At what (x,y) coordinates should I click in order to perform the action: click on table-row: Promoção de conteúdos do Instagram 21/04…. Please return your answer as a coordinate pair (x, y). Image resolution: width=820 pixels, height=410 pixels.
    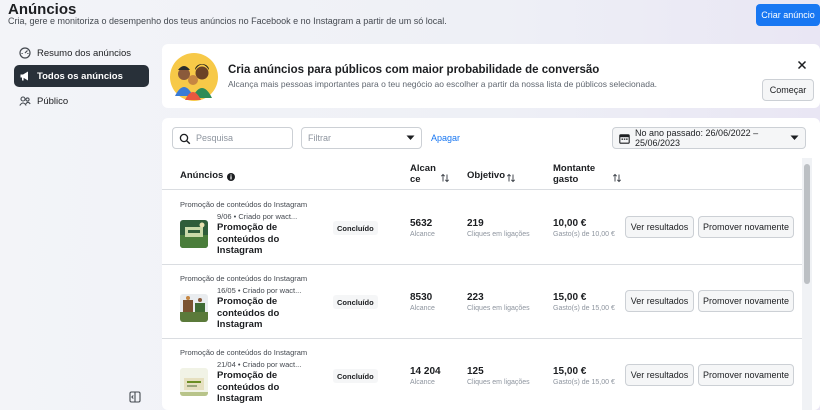
    Looking at the image, I should click on (482, 374).